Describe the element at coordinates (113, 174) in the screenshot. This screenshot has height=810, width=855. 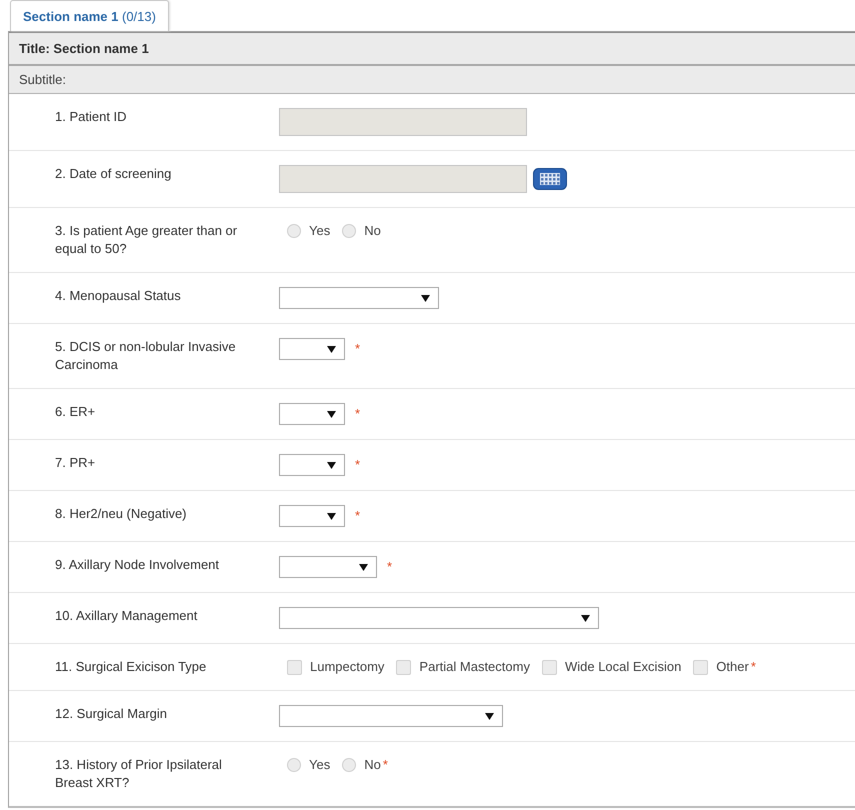
I see `question-label: 2. Date of screening` at that location.